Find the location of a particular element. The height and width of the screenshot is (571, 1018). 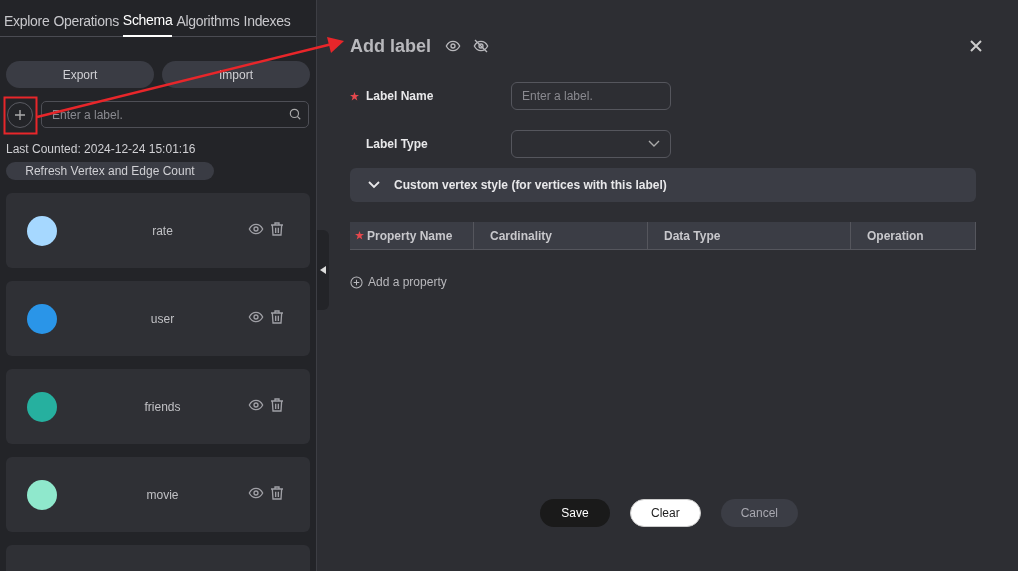

eye-off-icon is located at coordinates (481, 46).